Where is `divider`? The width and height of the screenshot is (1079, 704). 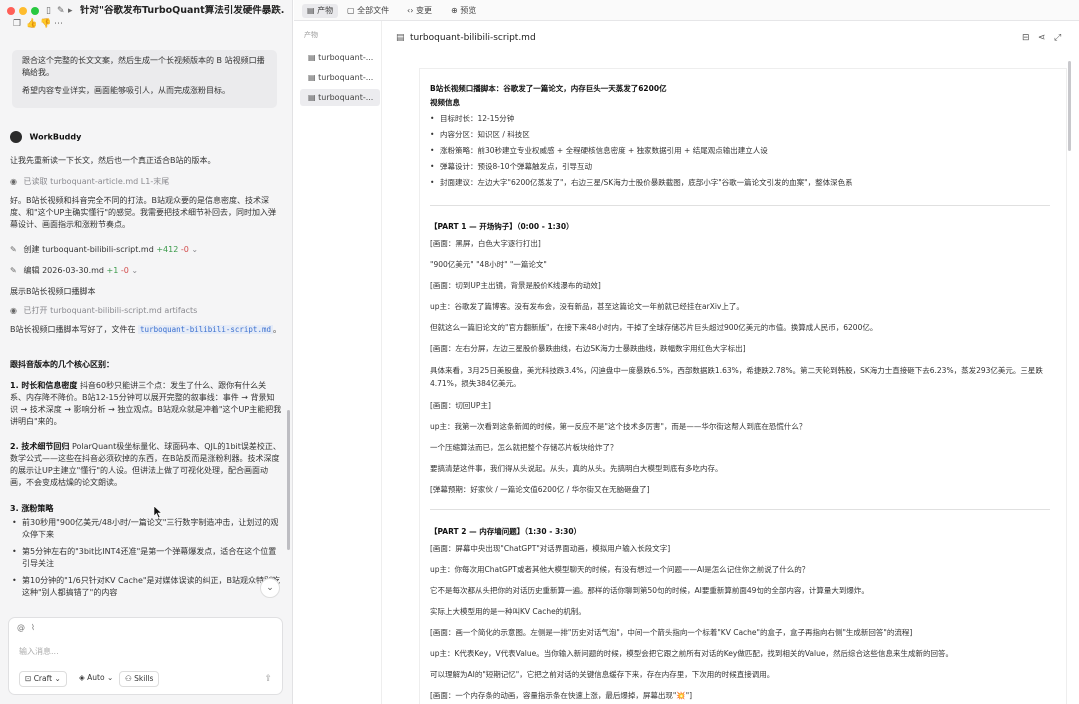 divider is located at coordinates (740, 205).